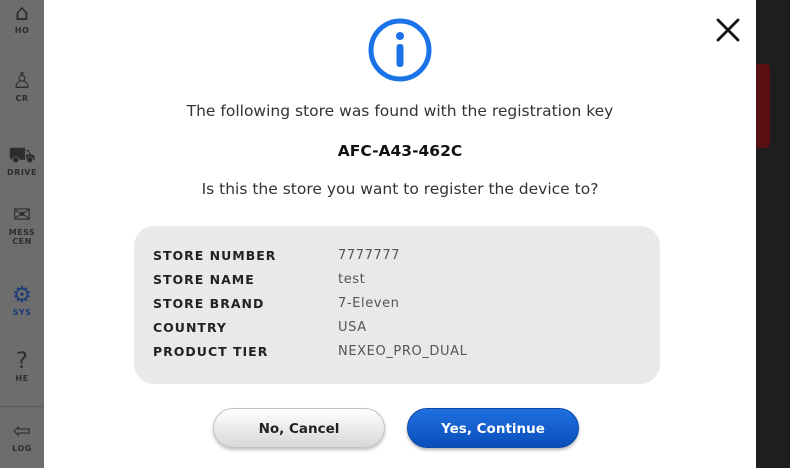 This screenshot has height=468, width=790. What do you see at coordinates (22, 406) in the screenshot?
I see `sidebar-divider` at bounding box center [22, 406].